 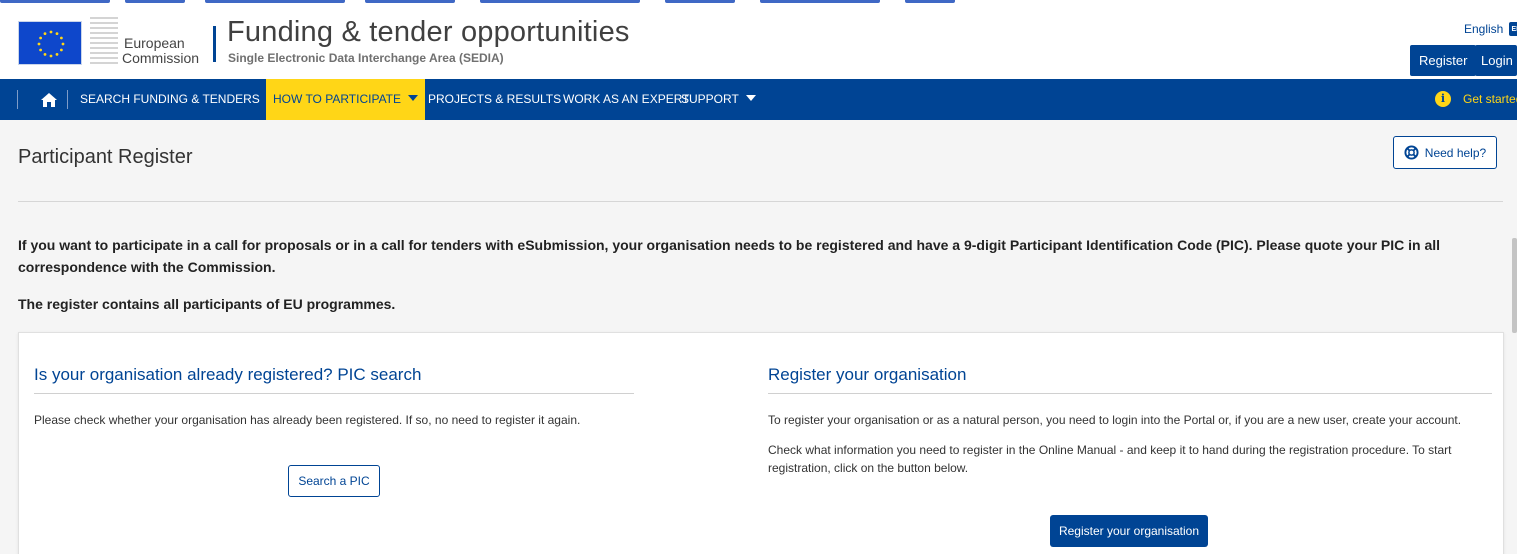 I want to click on page-title: Participant Register, so click(x=105, y=157).